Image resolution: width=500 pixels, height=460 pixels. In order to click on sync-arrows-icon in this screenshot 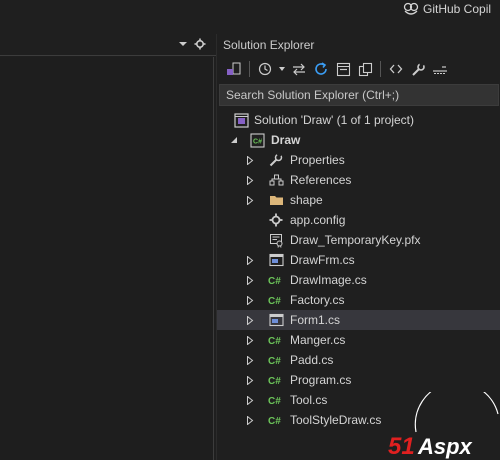, I will do `click(299, 69)`.